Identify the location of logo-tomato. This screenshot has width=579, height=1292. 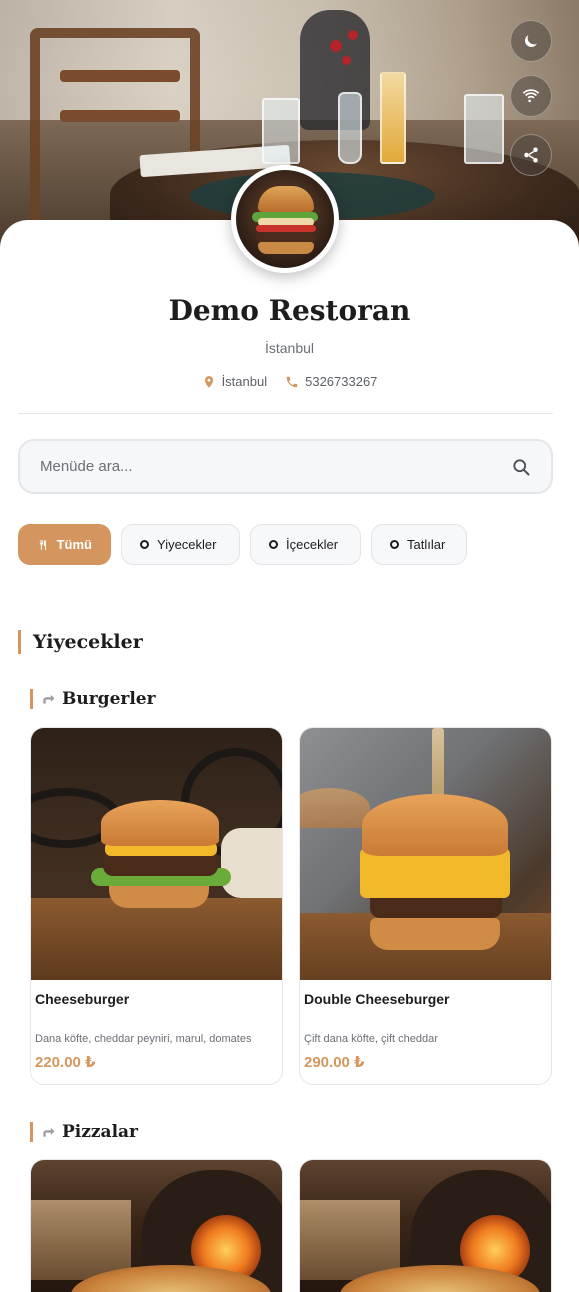
(286, 228).